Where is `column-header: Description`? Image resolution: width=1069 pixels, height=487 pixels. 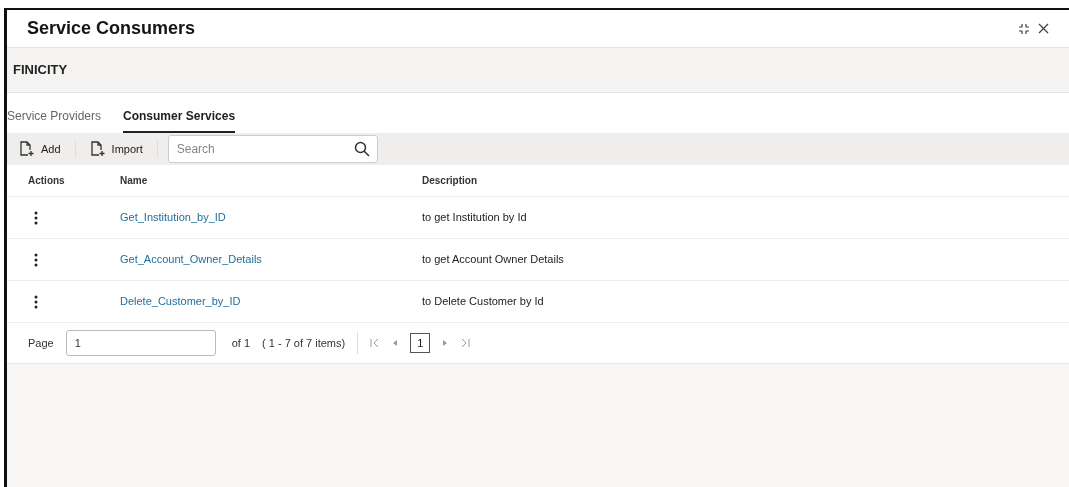
column-header: Description is located at coordinates (449, 181).